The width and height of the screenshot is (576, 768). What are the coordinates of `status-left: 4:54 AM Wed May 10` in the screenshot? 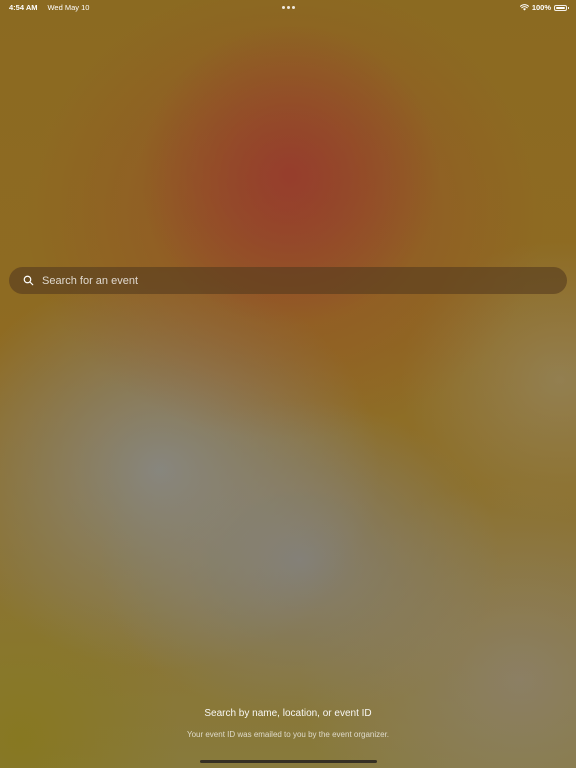 It's located at (49, 7).